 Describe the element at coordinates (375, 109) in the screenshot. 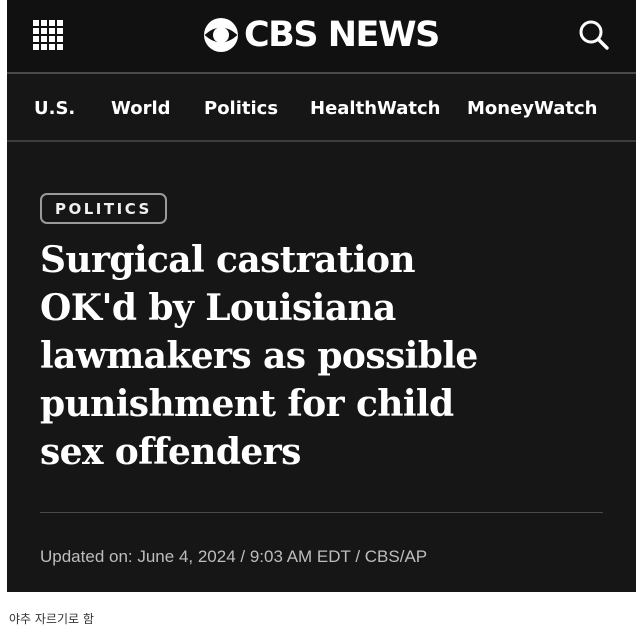

I see `nav-item-healthwatch: HealthWatch` at that location.